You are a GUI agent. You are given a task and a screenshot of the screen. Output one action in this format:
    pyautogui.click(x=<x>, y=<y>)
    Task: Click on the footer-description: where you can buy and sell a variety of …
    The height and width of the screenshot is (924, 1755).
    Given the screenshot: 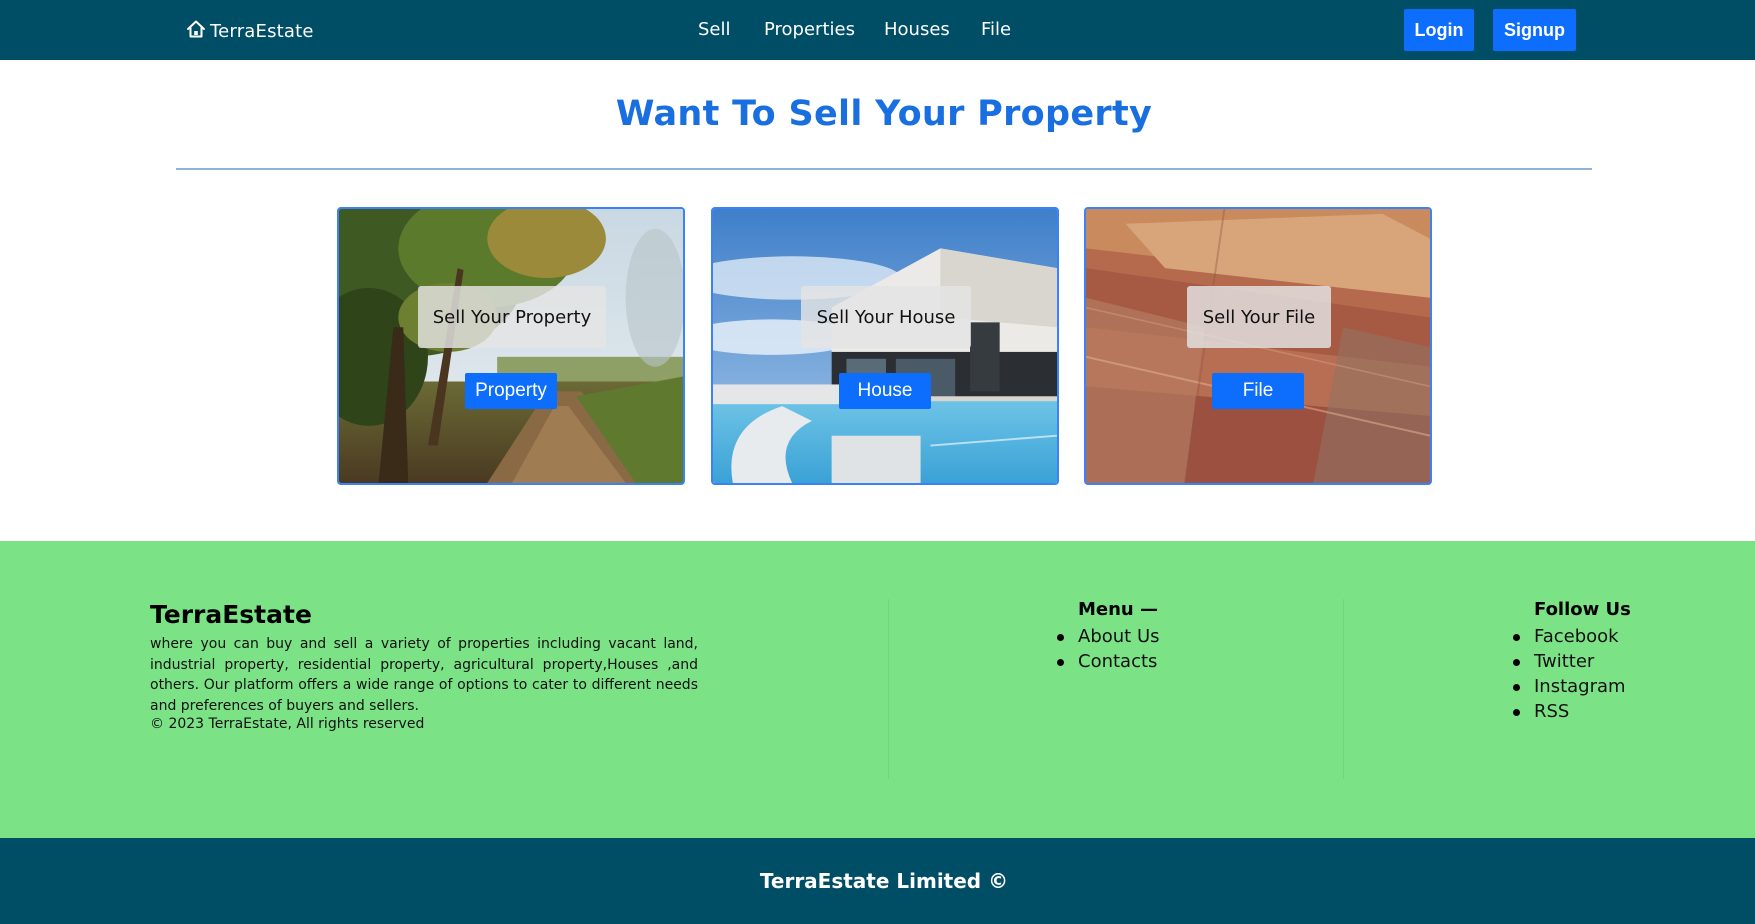 What is the action you would take?
    pyautogui.click(x=424, y=675)
    